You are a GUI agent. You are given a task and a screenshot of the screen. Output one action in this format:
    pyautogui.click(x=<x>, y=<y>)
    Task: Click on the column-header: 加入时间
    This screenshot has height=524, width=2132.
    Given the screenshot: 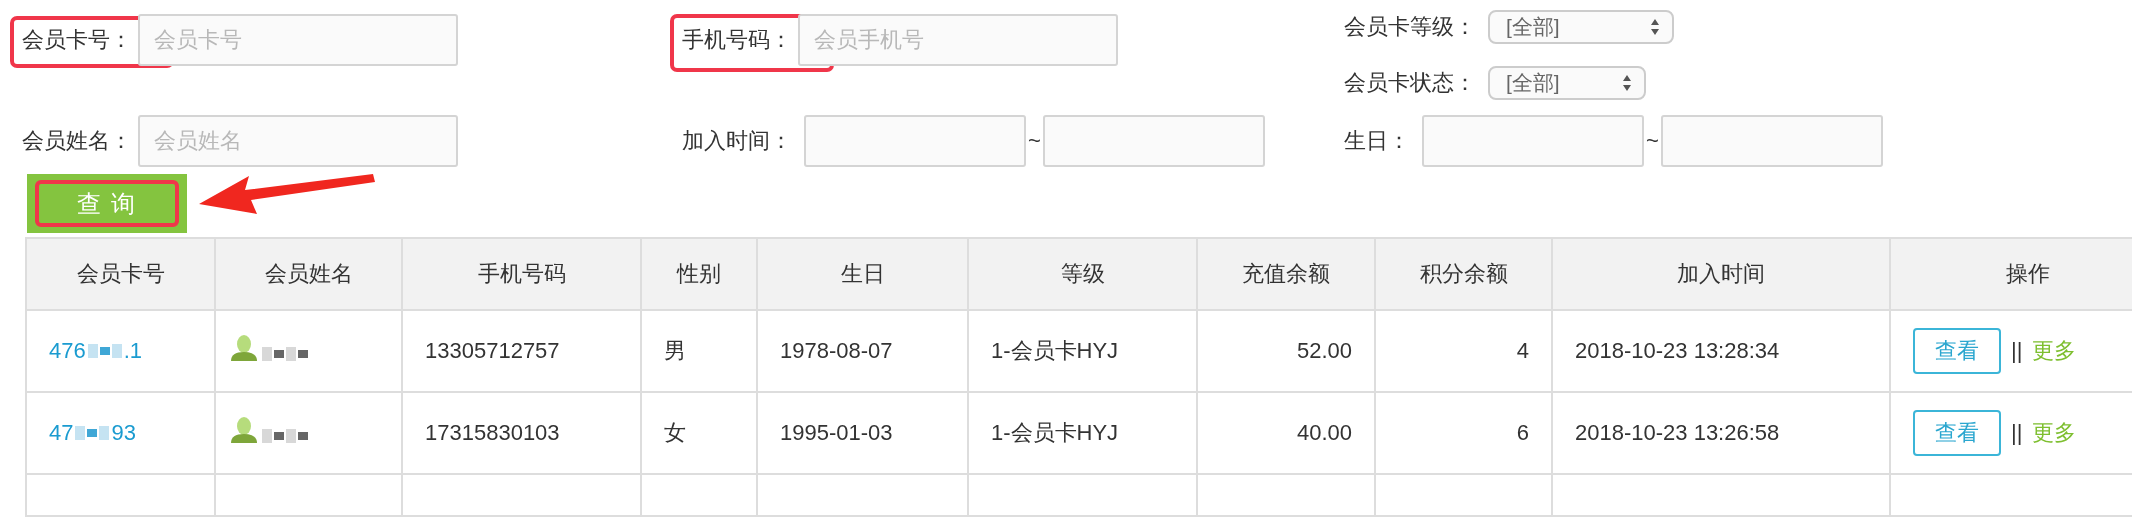 What is the action you would take?
    pyautogui.click(x=1721, y=274)
    